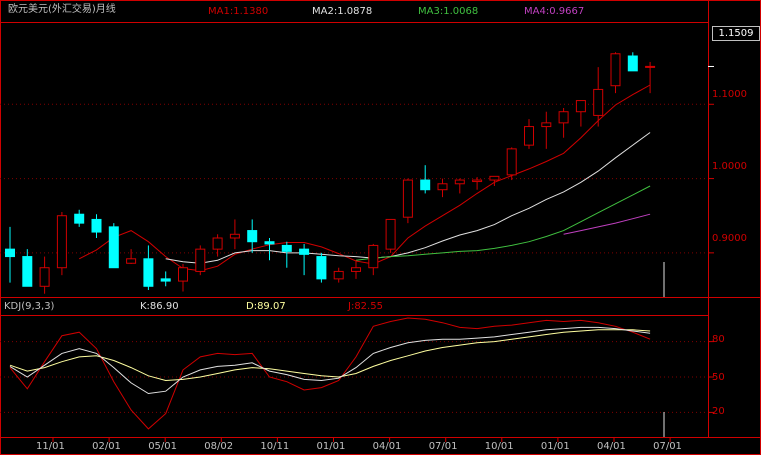  I want to click on kdj-tick-20: 20, so click(718, 411).